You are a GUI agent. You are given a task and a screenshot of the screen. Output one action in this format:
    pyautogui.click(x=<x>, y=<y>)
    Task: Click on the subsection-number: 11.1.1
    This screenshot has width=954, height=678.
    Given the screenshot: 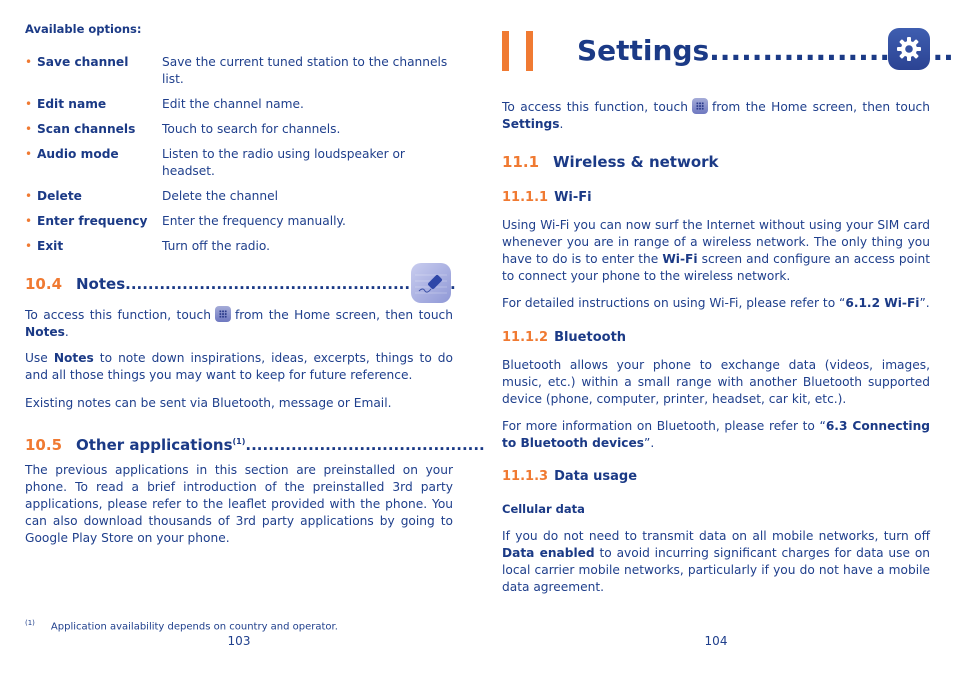 What is the action you would take?
    pyautogui.click(x=525, y=197)
    